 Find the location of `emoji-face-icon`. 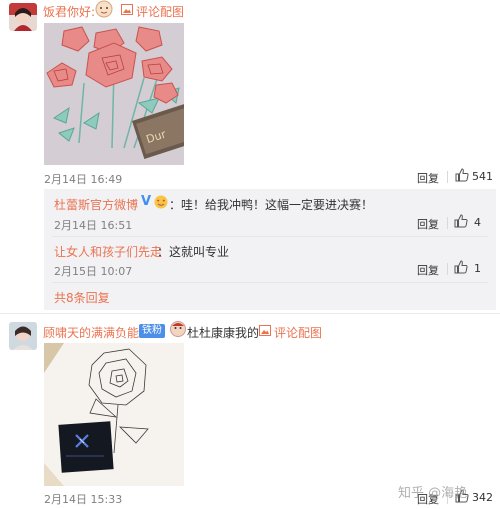

emoji-face-icon is located at coordinates (104, 10).